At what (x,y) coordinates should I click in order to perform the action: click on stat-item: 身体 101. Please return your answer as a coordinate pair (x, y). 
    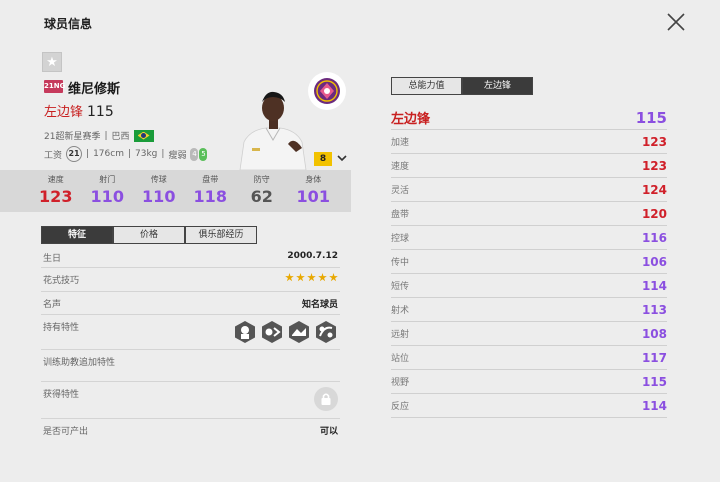
    Looking at the image, I should click on (314, 191).